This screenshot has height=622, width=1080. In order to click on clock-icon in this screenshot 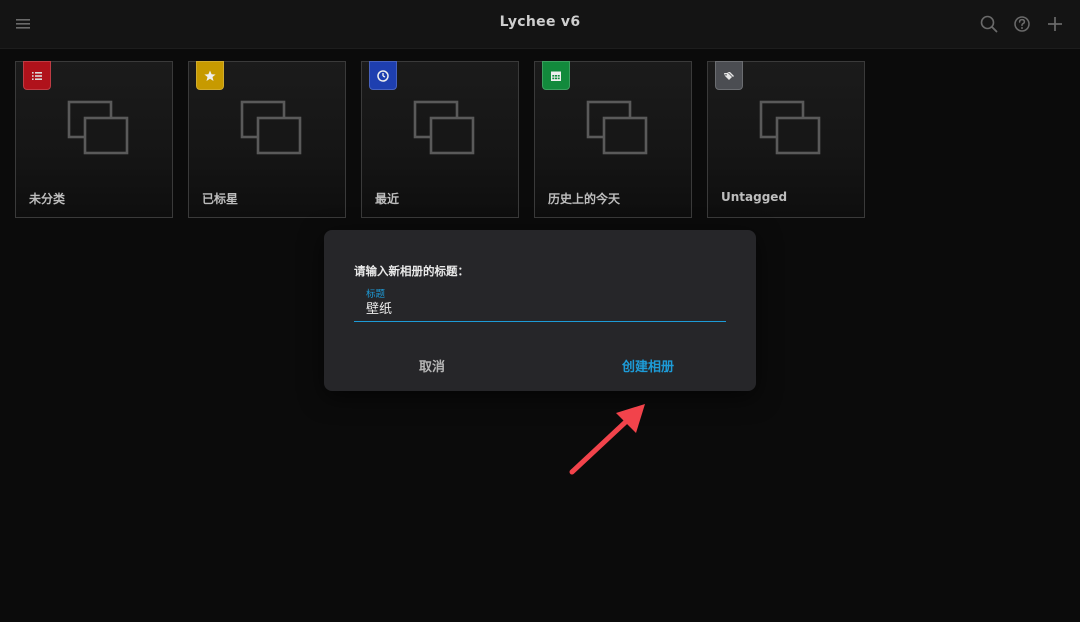, I will do `click(383, 75)`.